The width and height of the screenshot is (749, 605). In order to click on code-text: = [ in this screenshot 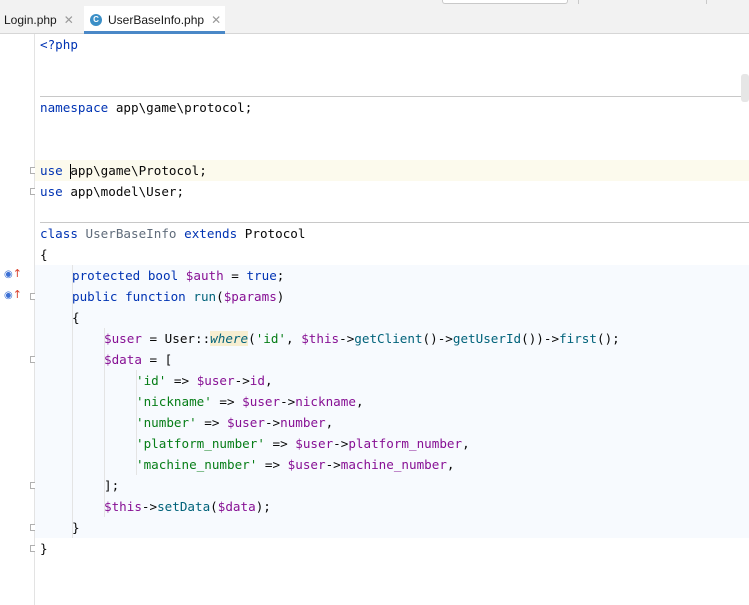, I will do `click(157, 359)`.